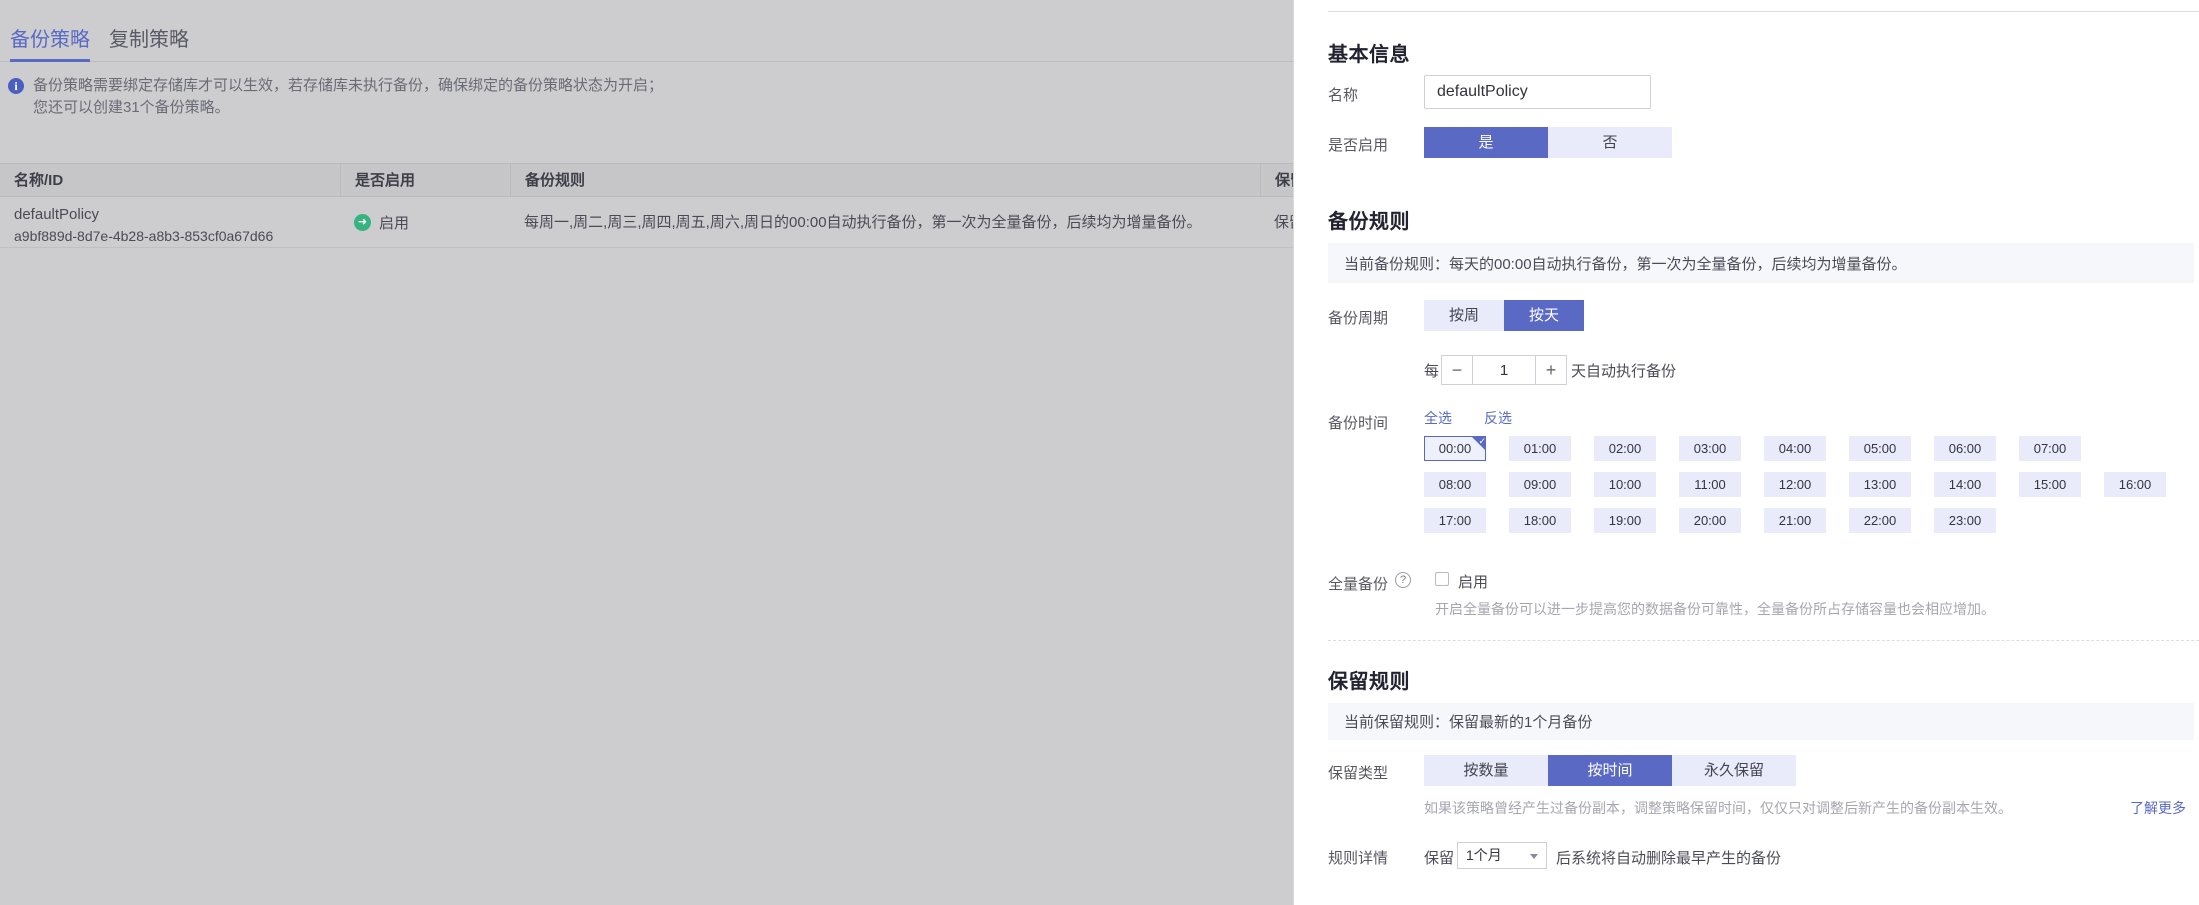 Image resolution: width=2199 pixels, height=905 pixels. Describe the element at coordinates (1358, 773) in the screenshot. I see `label-retention-type: 保留类型` at that location.